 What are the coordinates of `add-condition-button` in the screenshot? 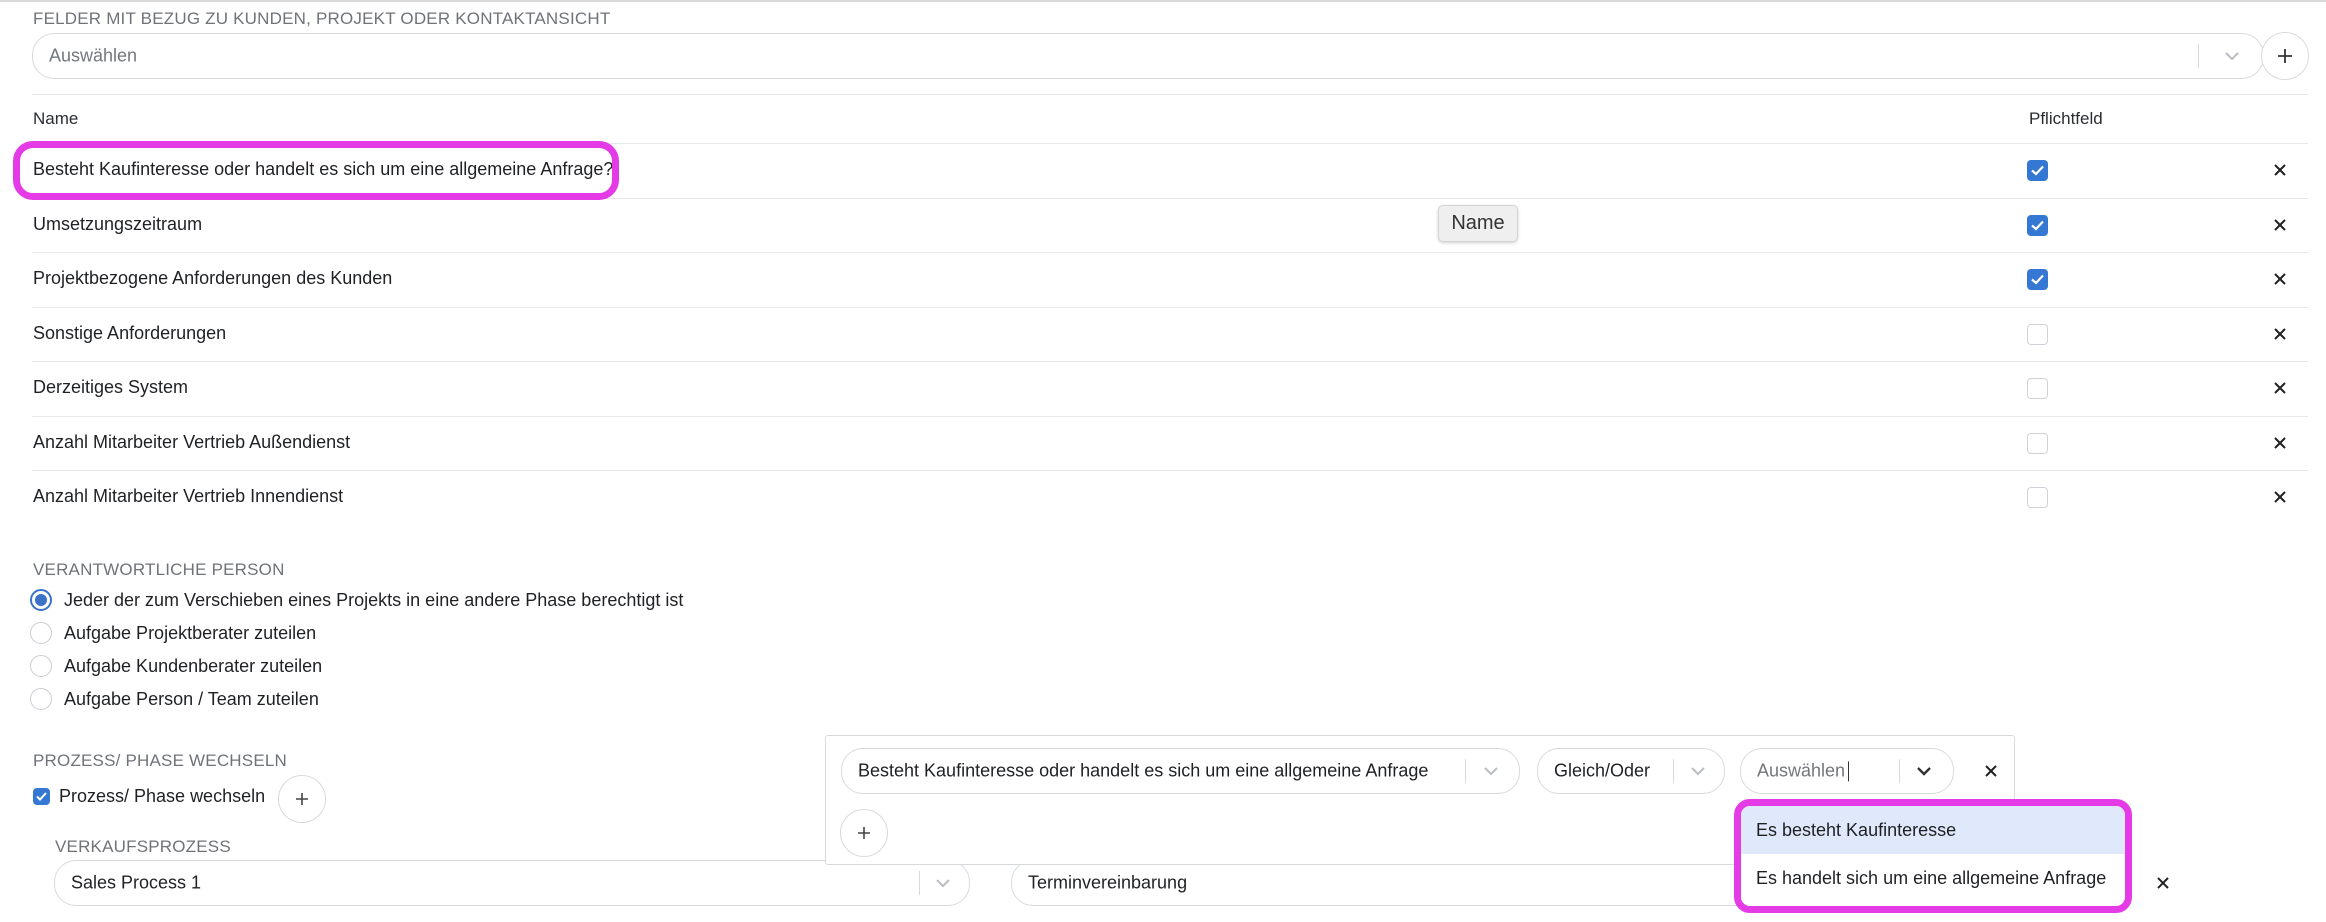 It's located at (864, 833).